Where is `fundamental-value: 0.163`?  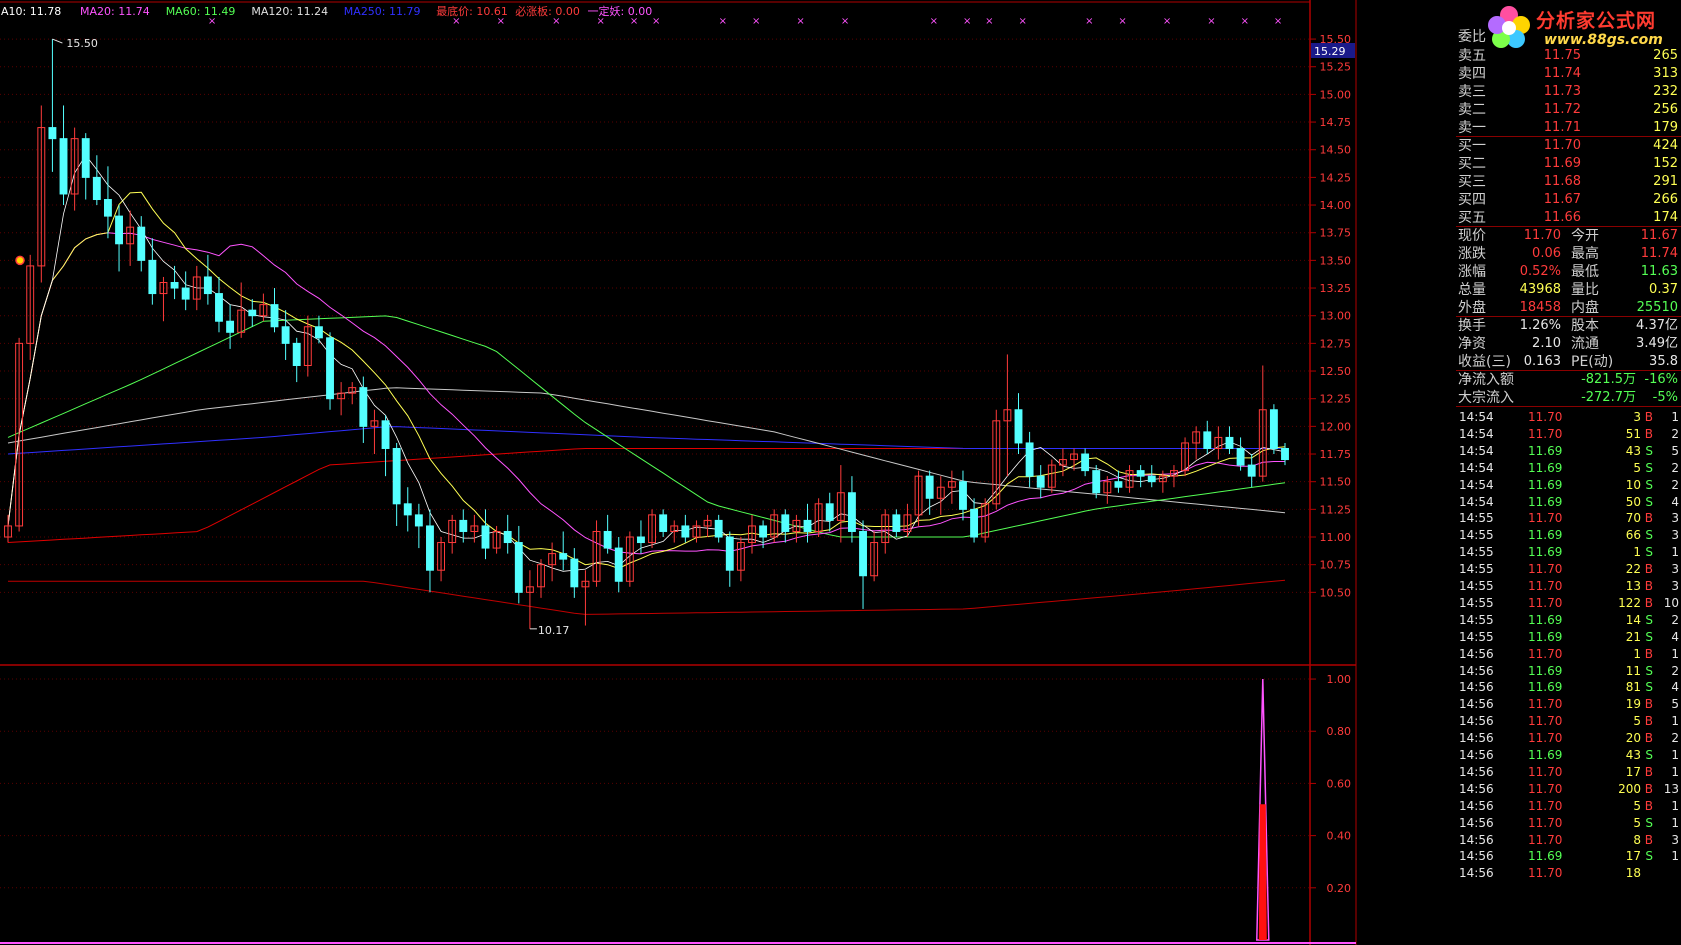 fundamental-value: 0.163 is located at coordinates (1542, 361).